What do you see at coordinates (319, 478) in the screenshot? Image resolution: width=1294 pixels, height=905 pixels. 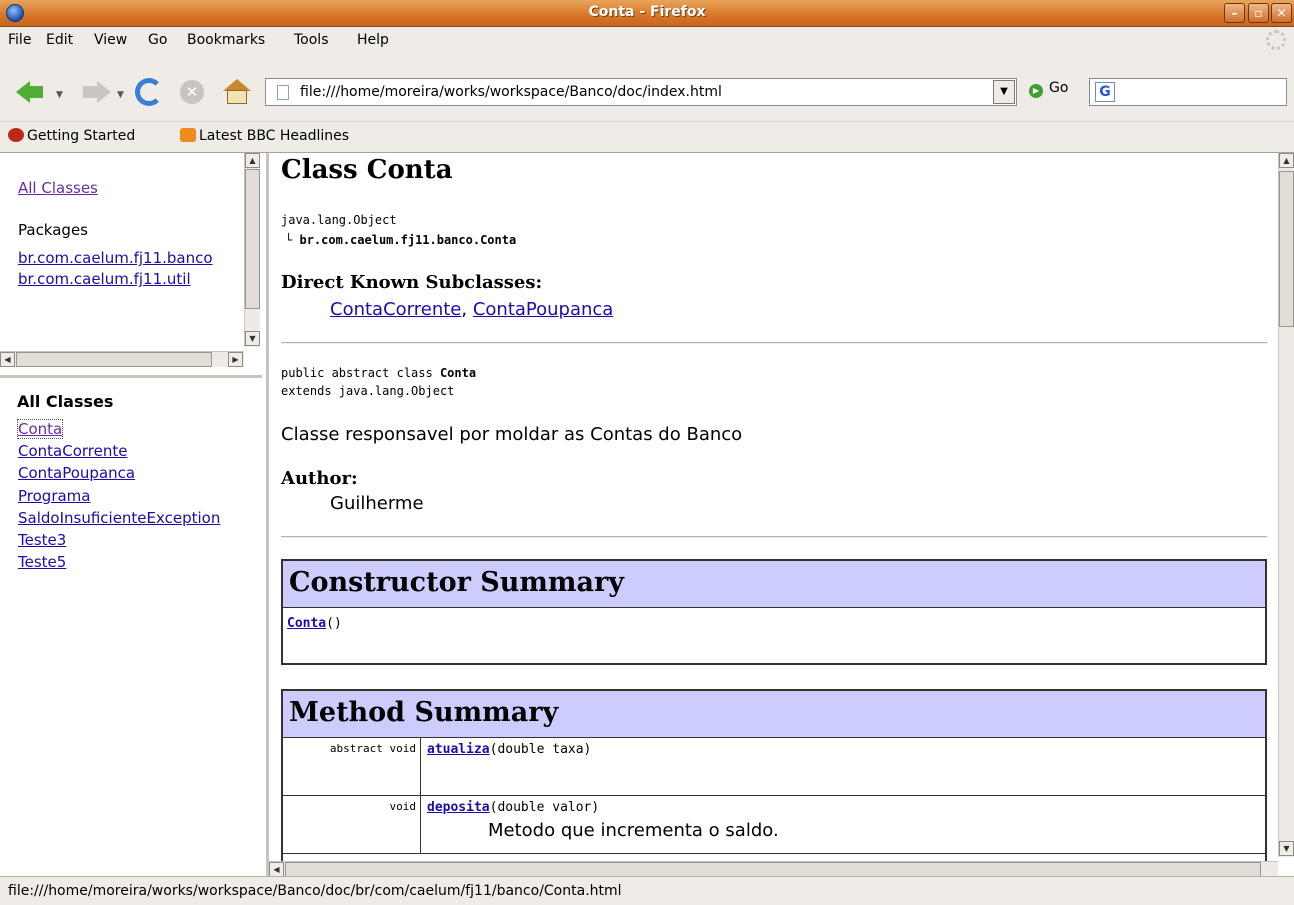 I see `author-heading: Author:` at bounding box center [319, 478].